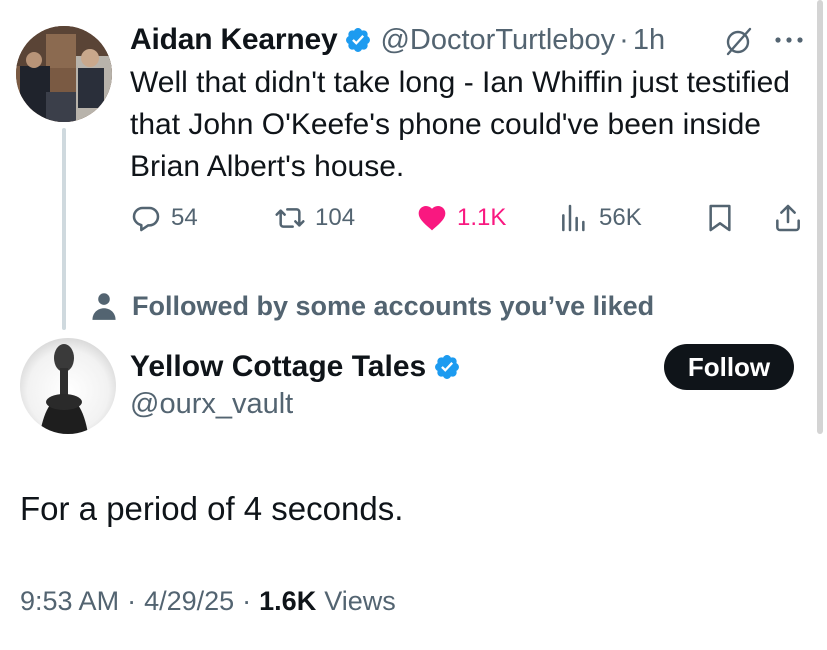 The width and height of the screenshot is (827, 650). I want to click on grok-icon, so click(739, 41).